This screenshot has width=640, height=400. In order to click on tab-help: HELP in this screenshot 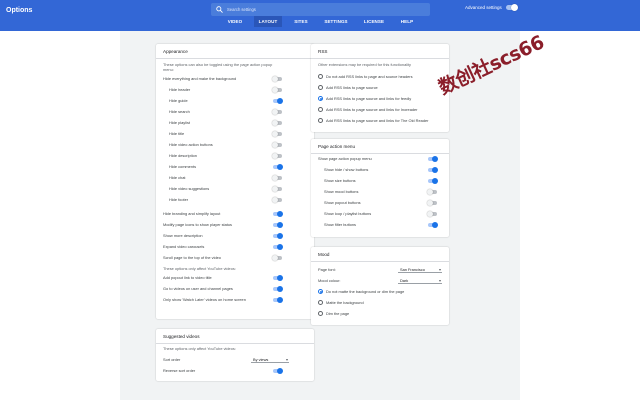, I will do `click(407, 21)`.